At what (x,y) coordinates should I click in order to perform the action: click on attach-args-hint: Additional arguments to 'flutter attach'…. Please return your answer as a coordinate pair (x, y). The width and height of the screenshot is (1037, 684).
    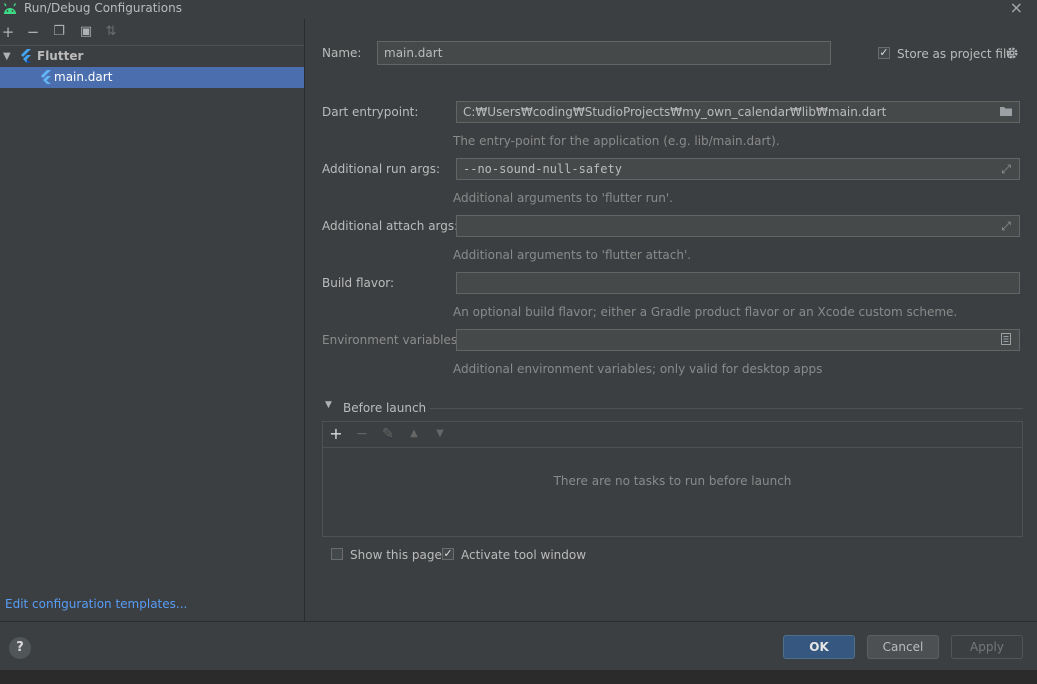
    Looking at the image, I should click on (572, 255).